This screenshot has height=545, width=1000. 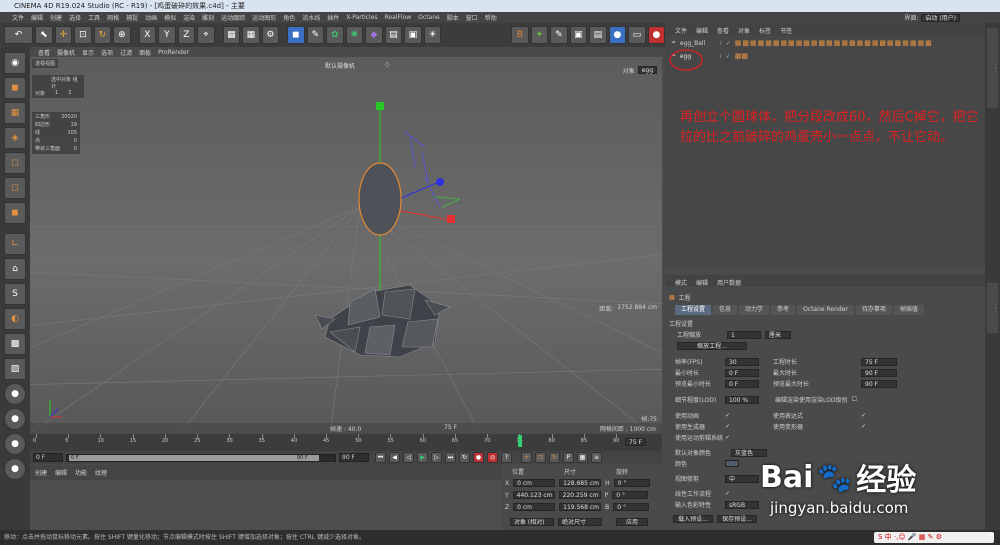 I want to click on side-tab: · · ·, so click(x=992, y=68).